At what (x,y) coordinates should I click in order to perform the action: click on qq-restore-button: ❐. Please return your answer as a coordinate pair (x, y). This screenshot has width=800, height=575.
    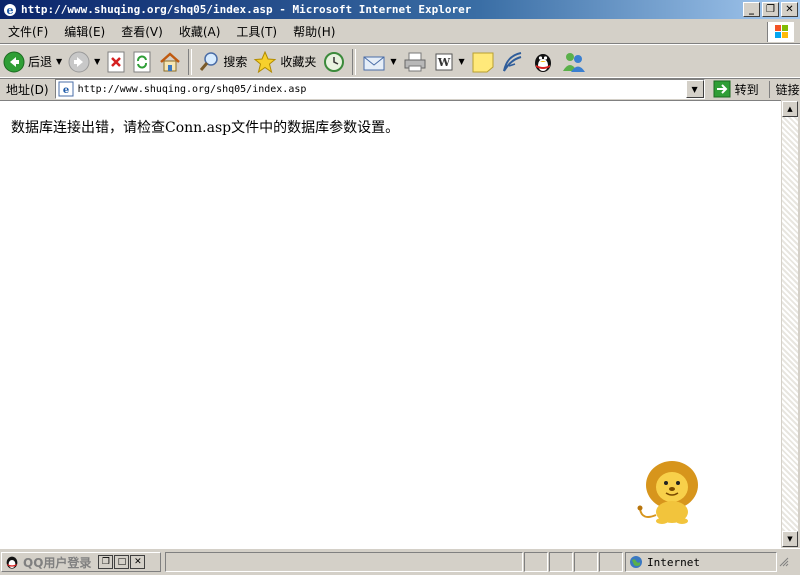
    Looking at the image, I should click on (106, 562).